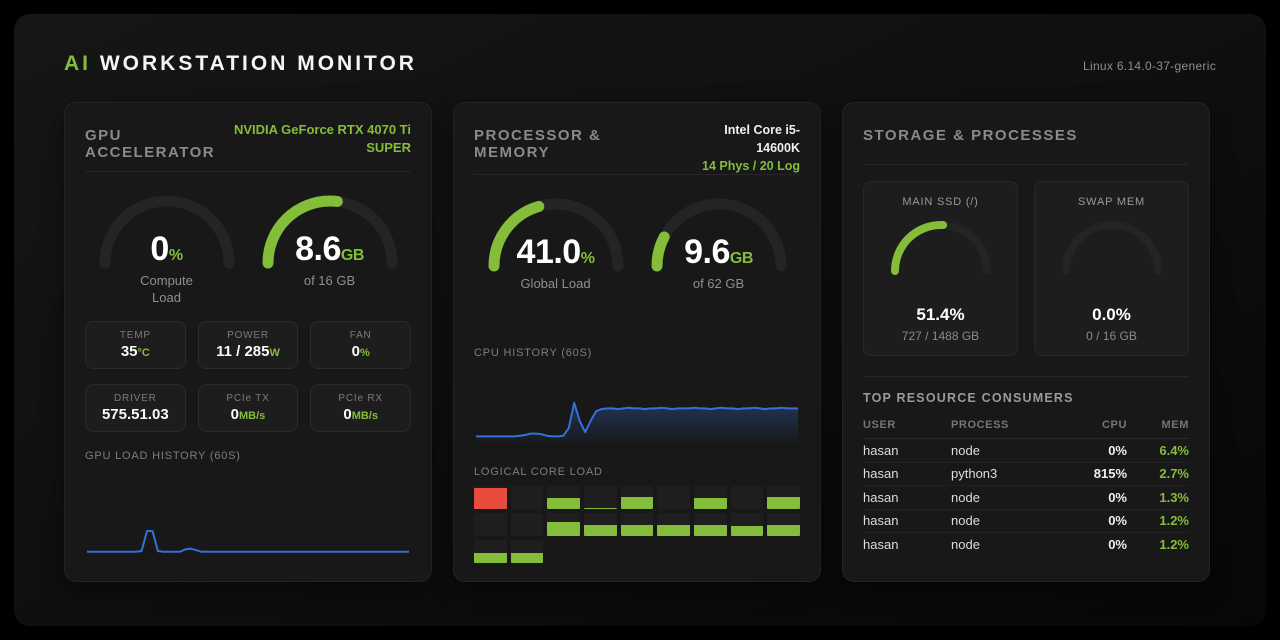 The height and width of the screenshot is (640, 1280). I want to click on col-process: PROCESS, so click(980, 425).